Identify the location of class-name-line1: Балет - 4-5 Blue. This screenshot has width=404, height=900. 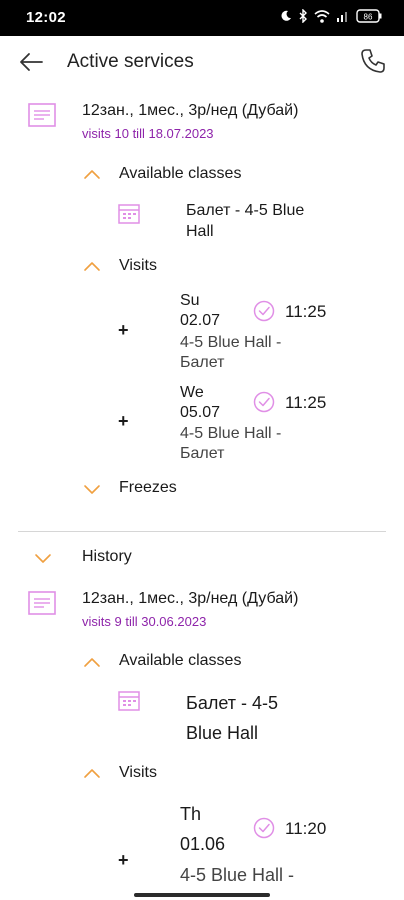
(245, 210).